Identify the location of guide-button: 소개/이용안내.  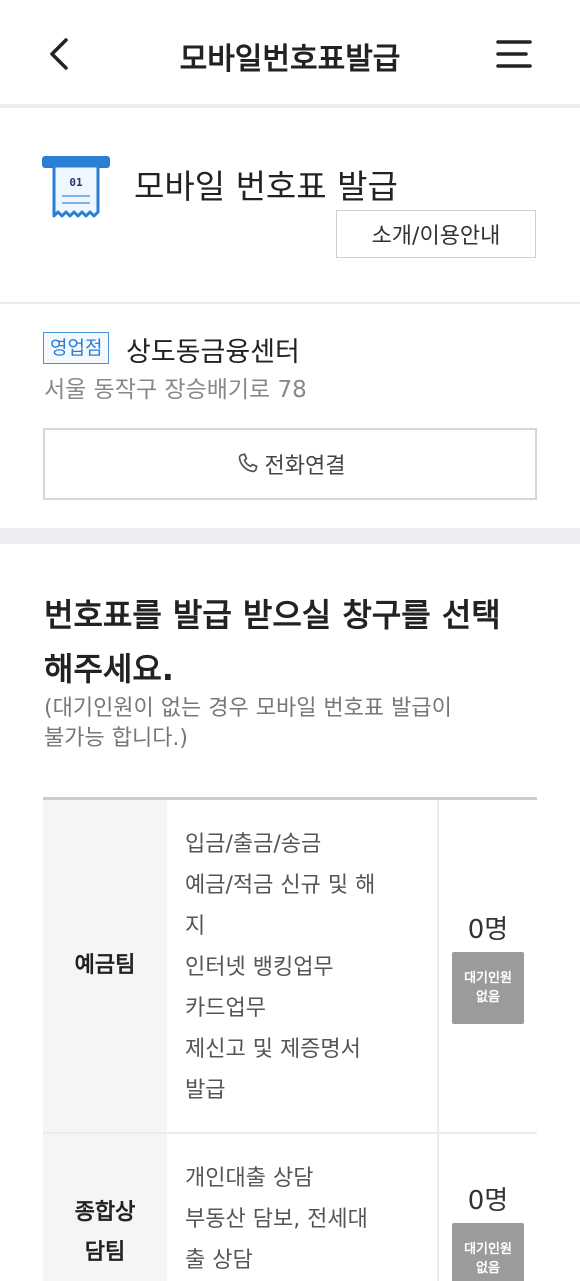
(436, 234).